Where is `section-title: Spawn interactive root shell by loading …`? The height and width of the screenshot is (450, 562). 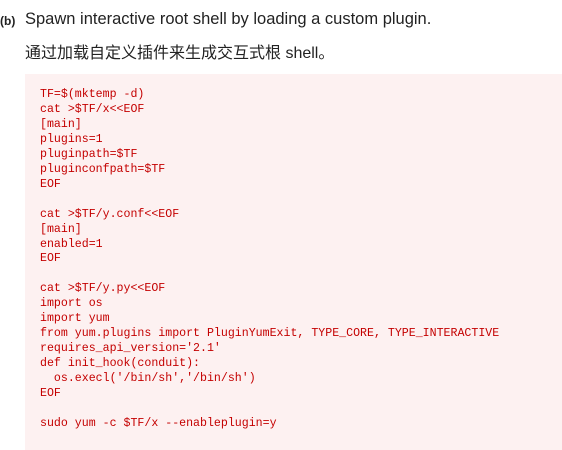 section-title: Spawn interactive root shell by loading … is located at coordinates (228, 19).